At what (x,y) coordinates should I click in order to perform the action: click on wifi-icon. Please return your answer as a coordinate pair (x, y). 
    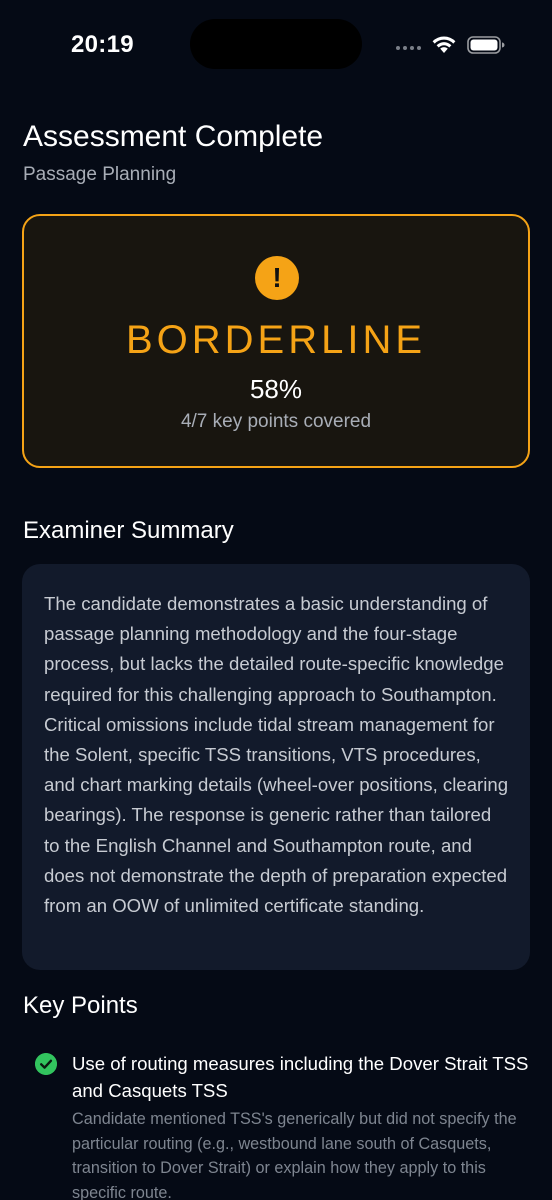
    Looking at the image, I should click on (444, 44).